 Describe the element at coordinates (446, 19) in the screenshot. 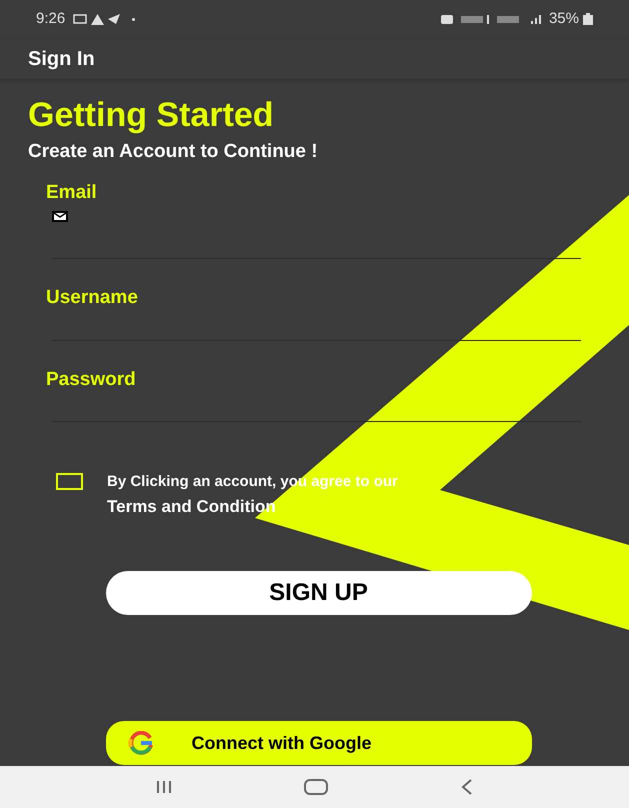

I see `alarm-icon` at that location.